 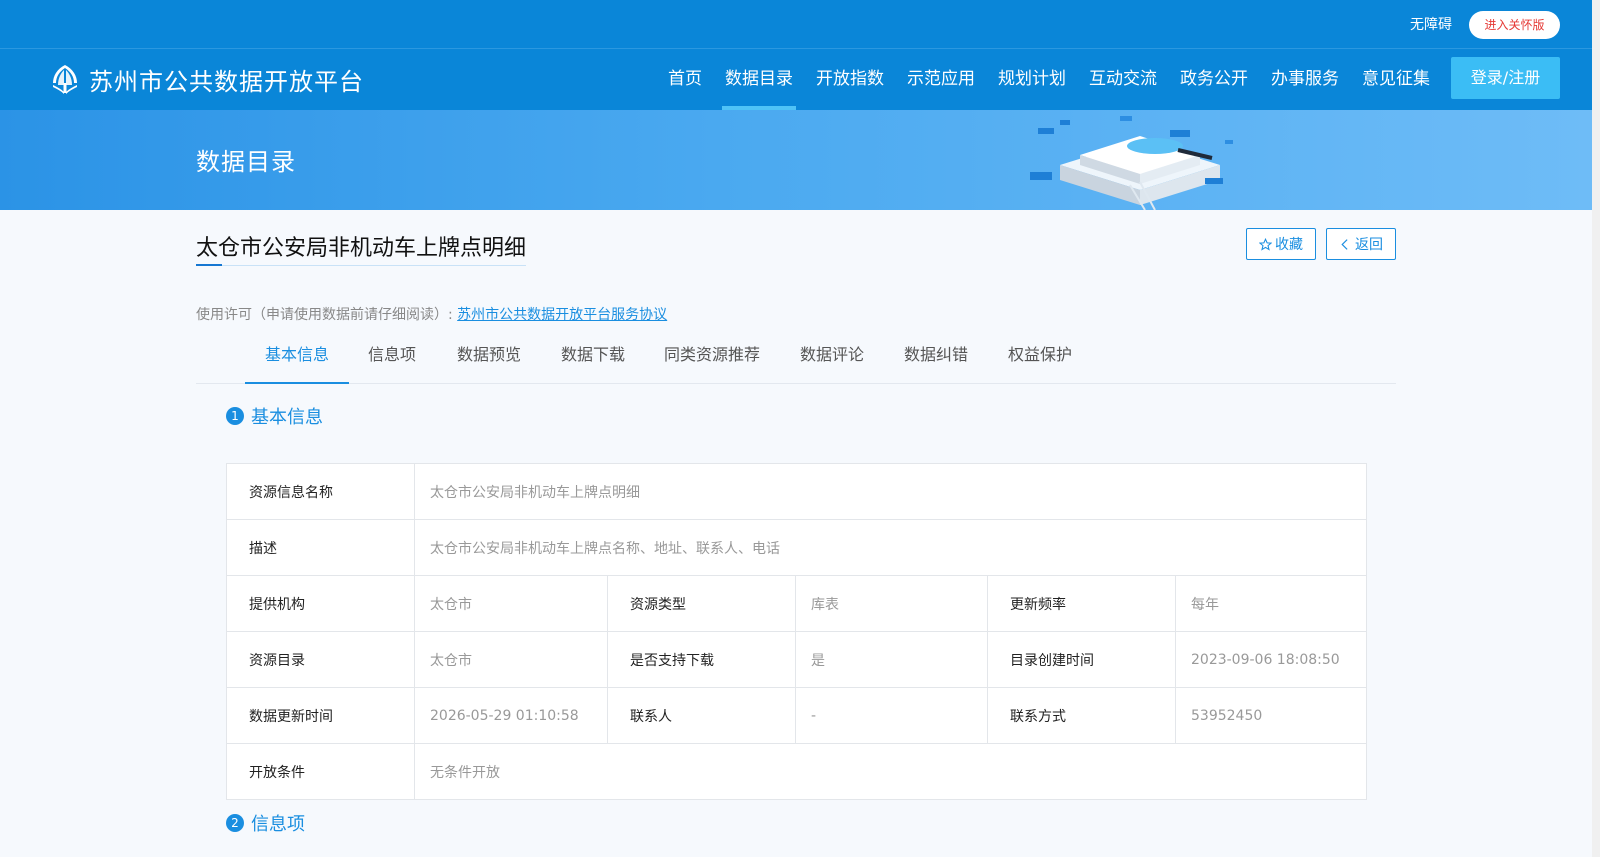 What do you see at coordinates (1289, 245) in the screenshot?
I see `favorite-label: 收藏` at bounding box center [1289, 245].